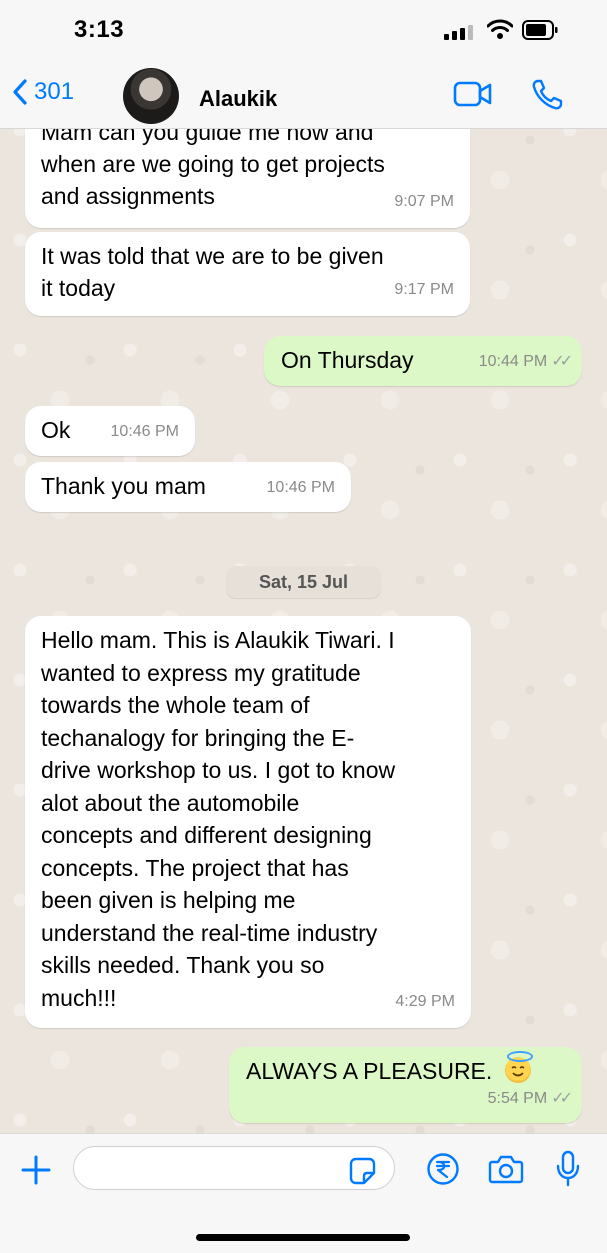 The image size is (607, 1253). Describe the element at coordinates (303, 94) in the screenshot. I see `chat-header: 301 Alaukik` at that location.